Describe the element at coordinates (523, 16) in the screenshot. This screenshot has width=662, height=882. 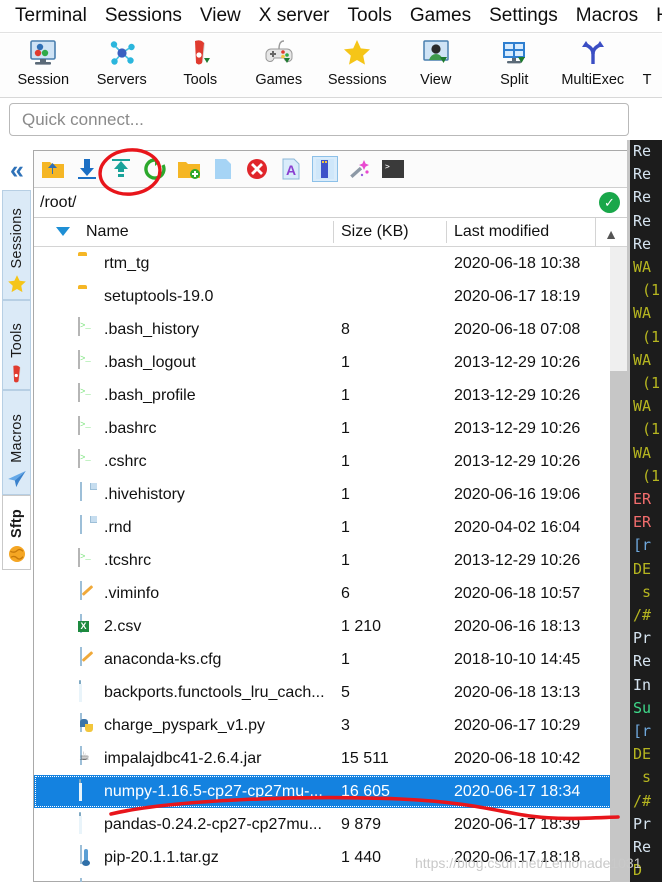
I see `menu-item-settings: Settings` at that location.